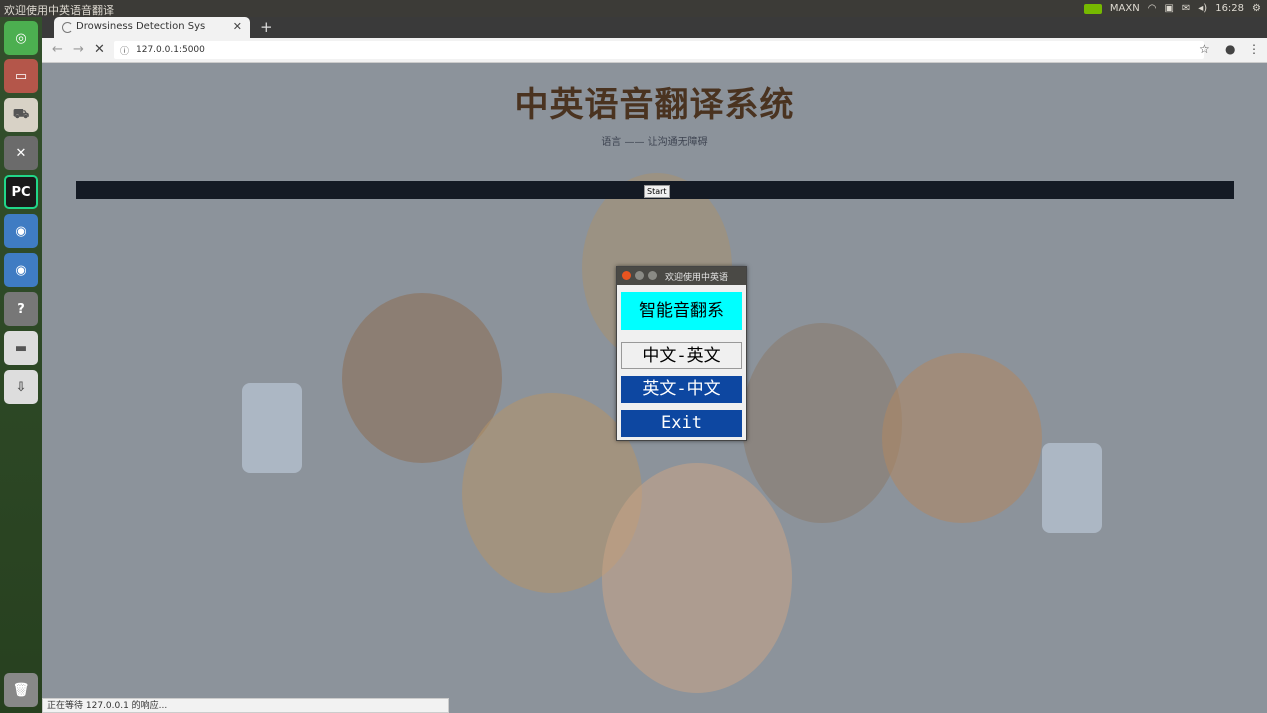 This screenshot has width=1267, height=713. Describe the element at coordinates (633, 8) in the screenshot. I see `system-top-panel: 欢迎使用中英语音翻译 MAXN ◠ ▣ ✉ ◂) 16:28 ⚙` at that location.